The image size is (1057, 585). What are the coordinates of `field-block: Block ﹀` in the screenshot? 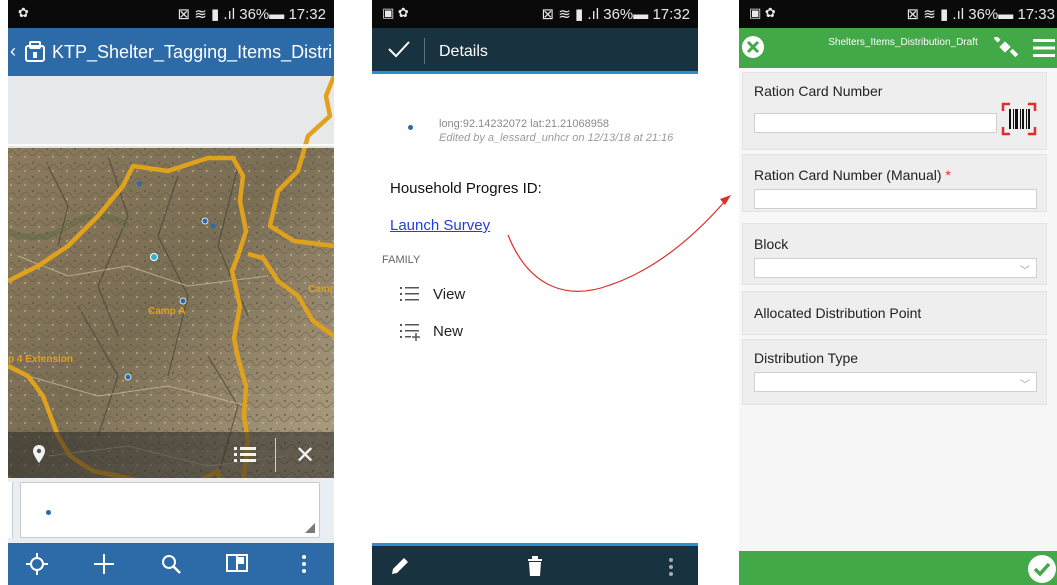 It's located at (894, 254).